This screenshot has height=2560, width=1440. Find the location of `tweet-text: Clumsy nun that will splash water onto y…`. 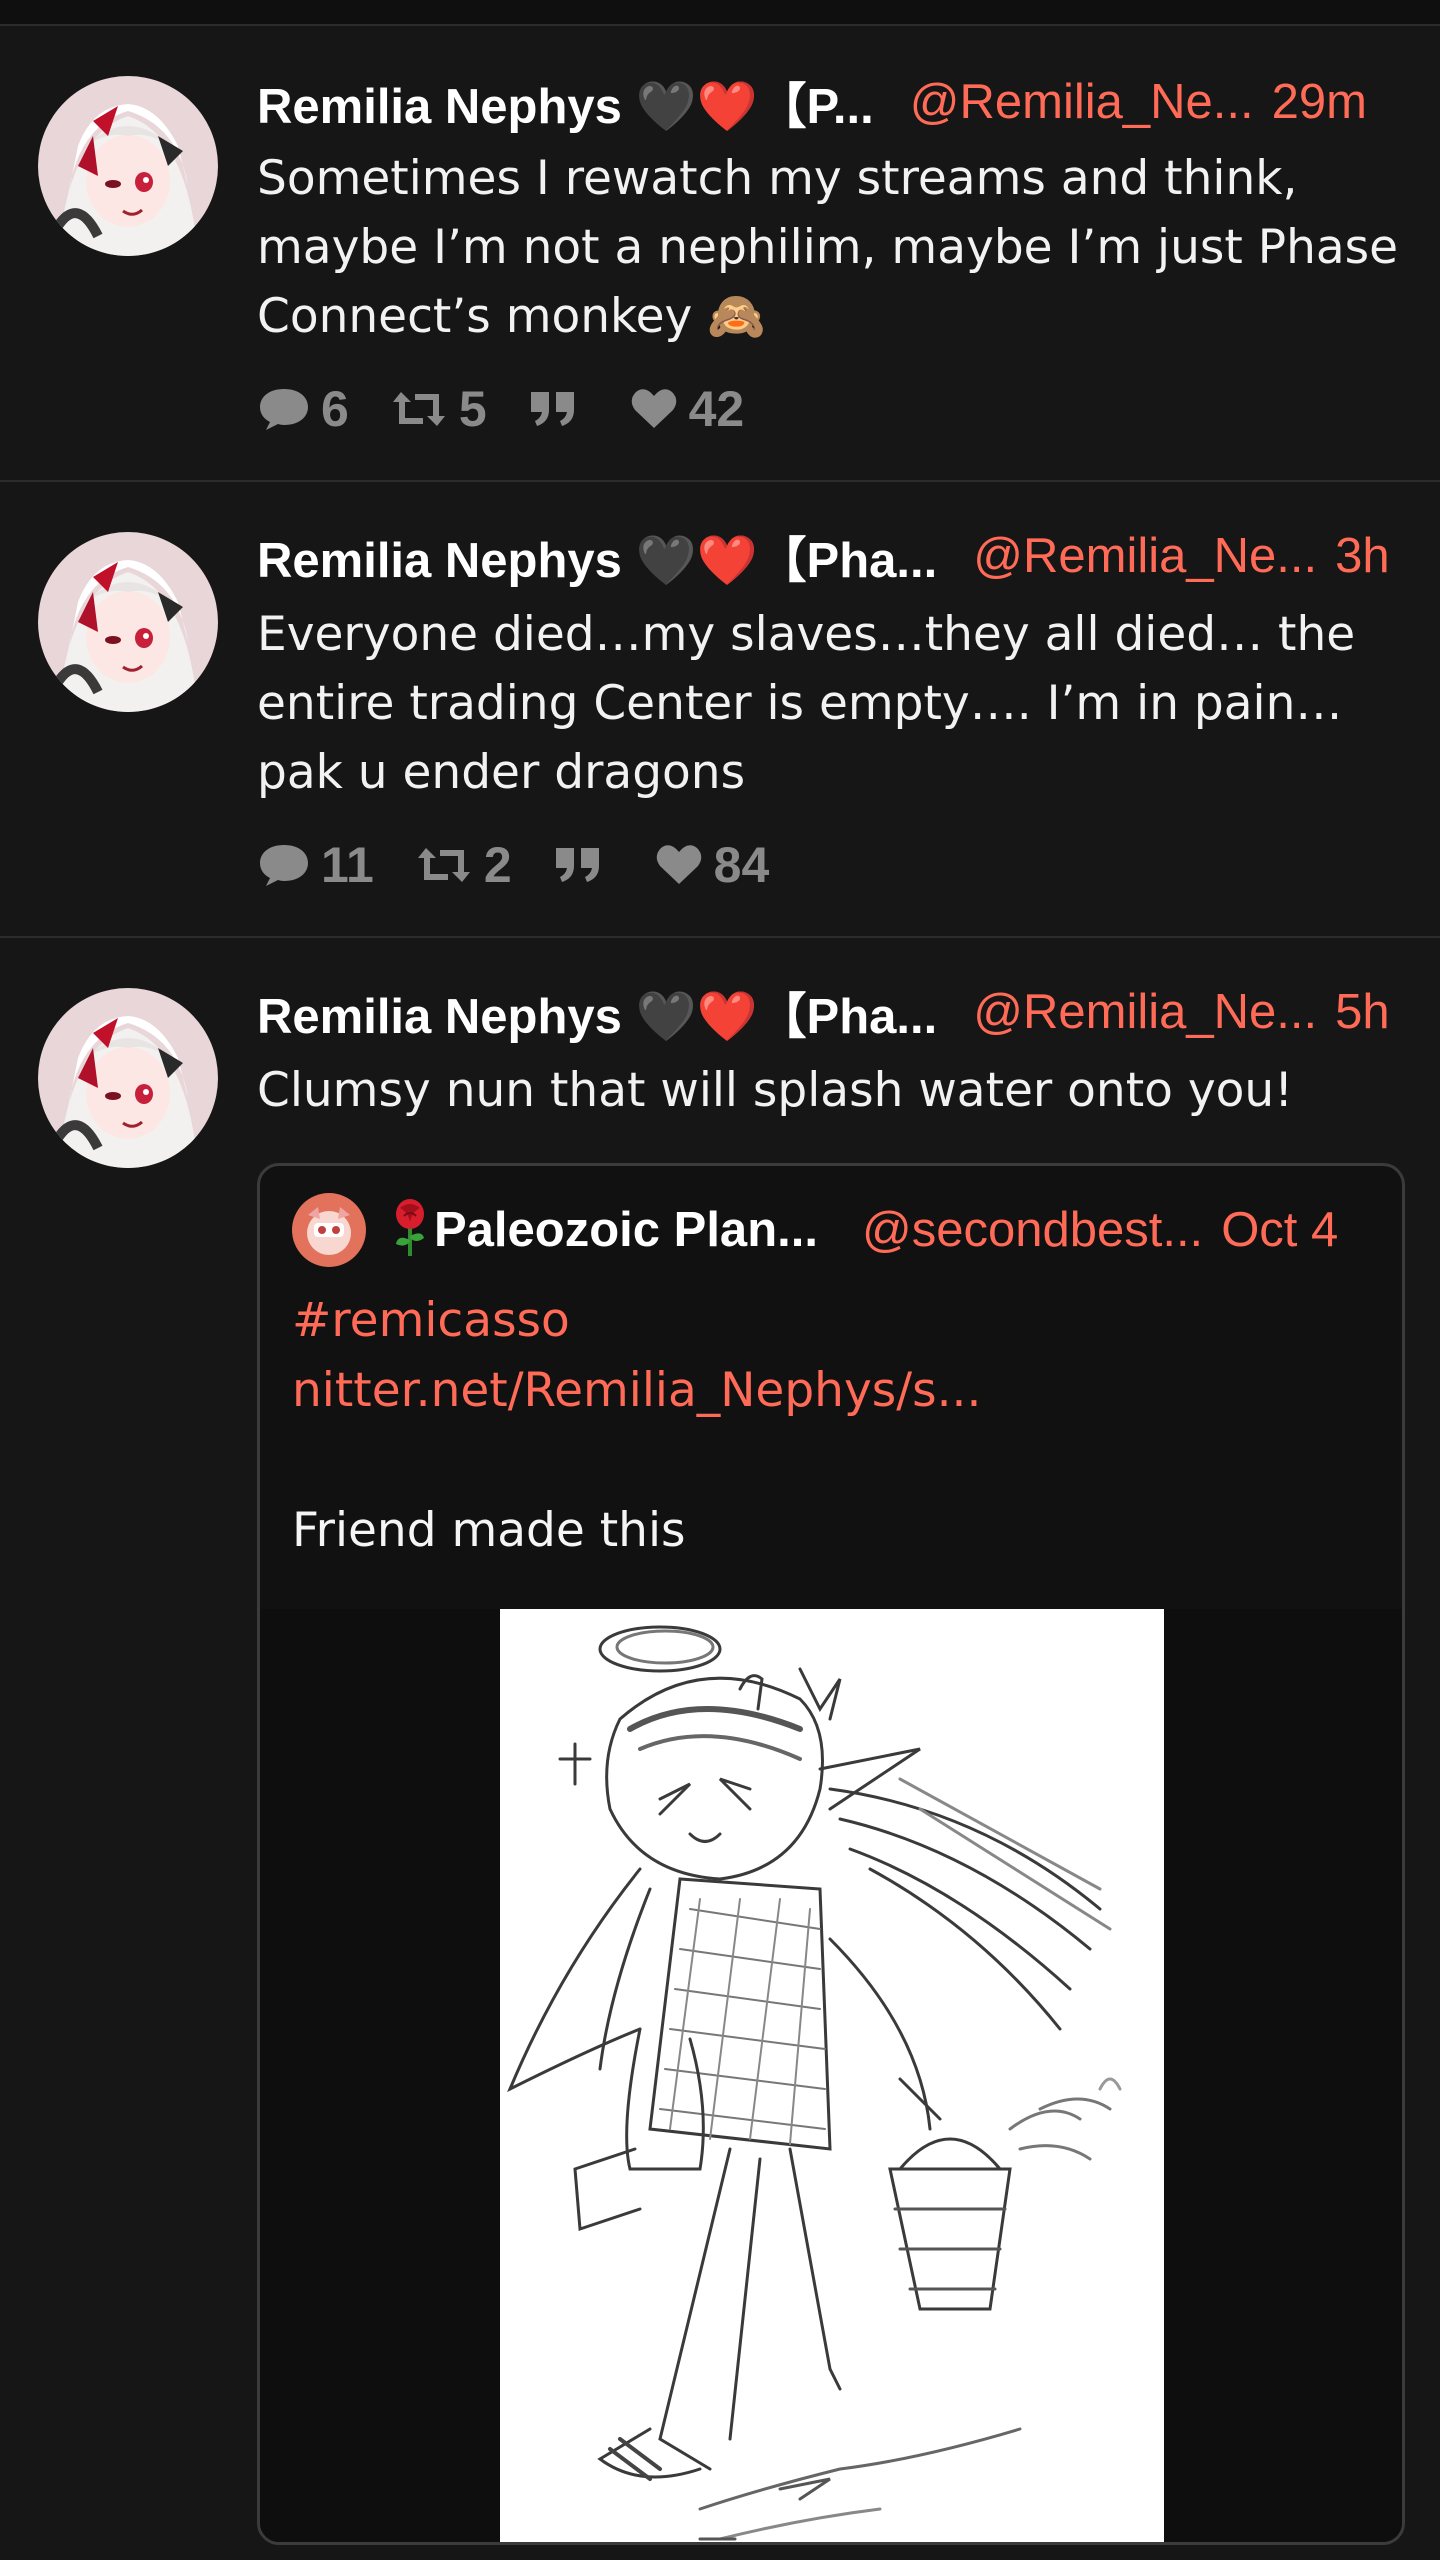

tweet-text: Clumsy nun that will splash water onto y… is located at coordinates (775, 1090).